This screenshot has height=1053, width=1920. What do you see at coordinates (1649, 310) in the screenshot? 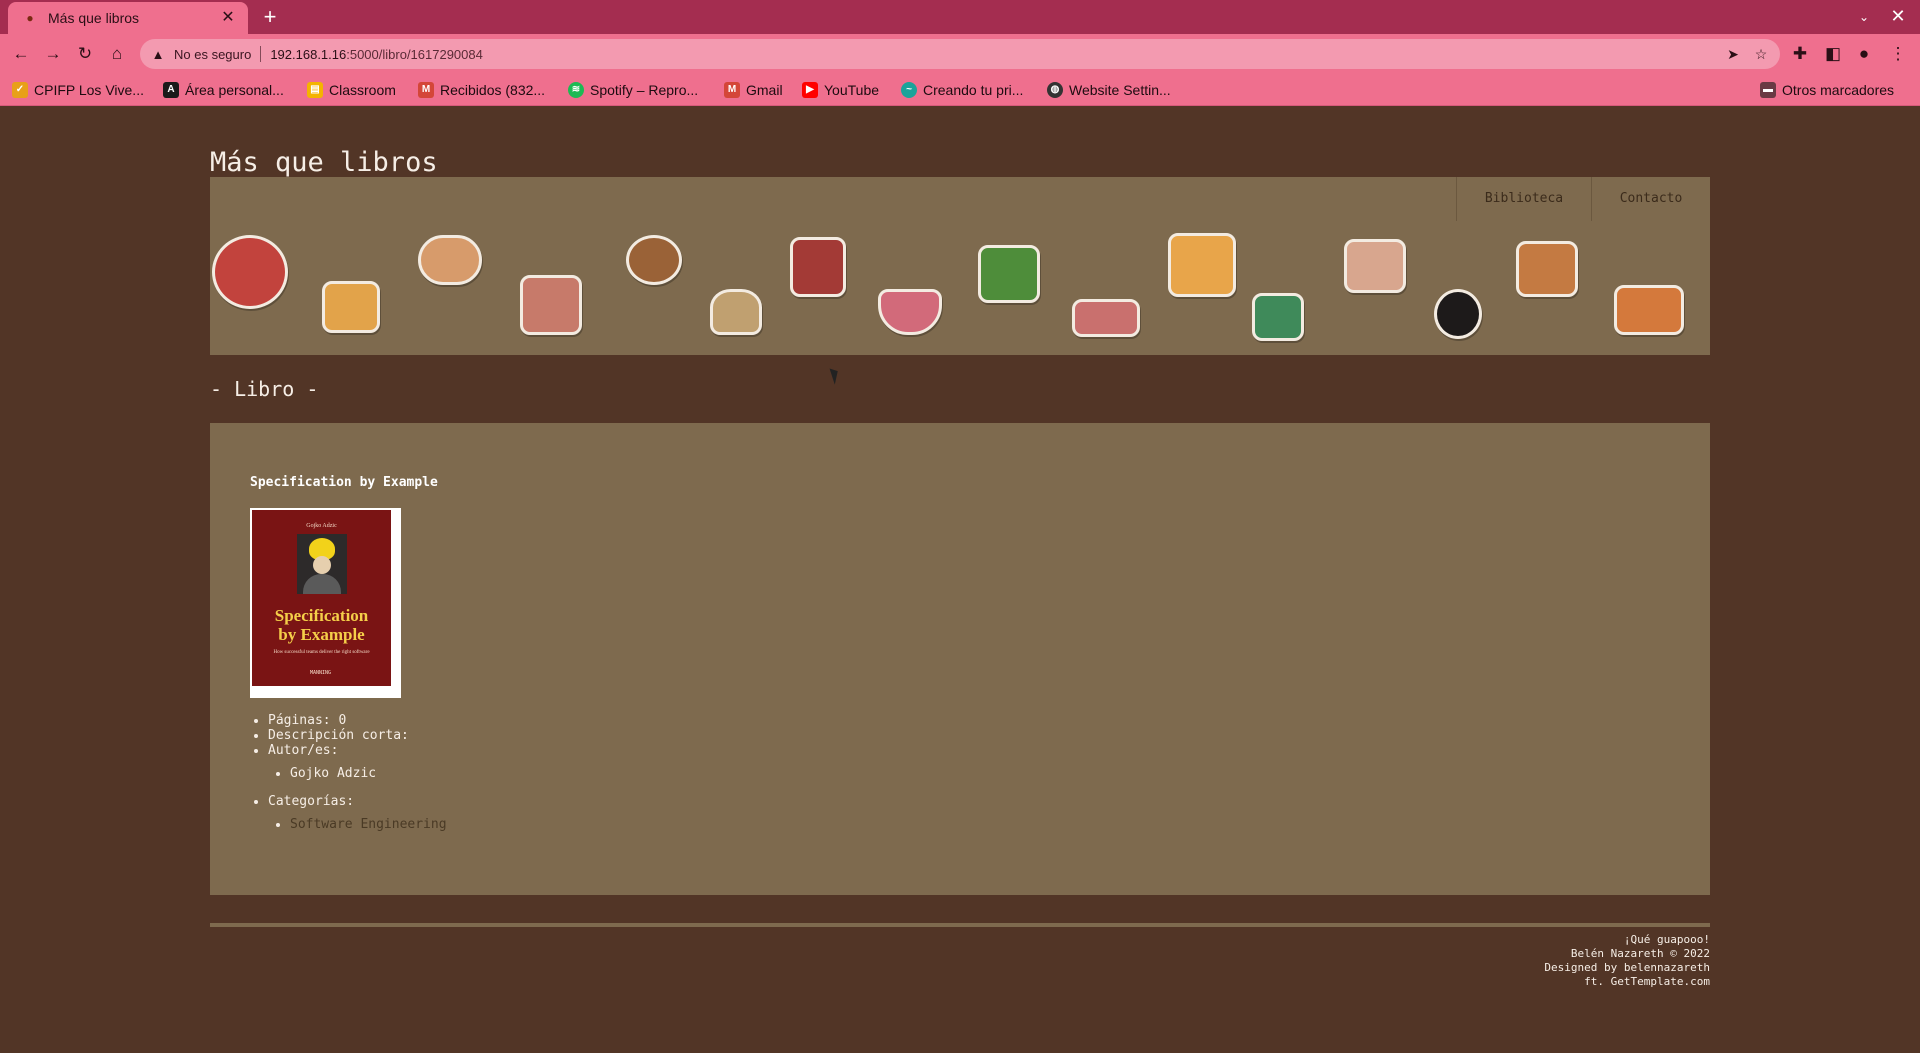
I see `soot-box-sticker` at bounding box center [1649, 310].